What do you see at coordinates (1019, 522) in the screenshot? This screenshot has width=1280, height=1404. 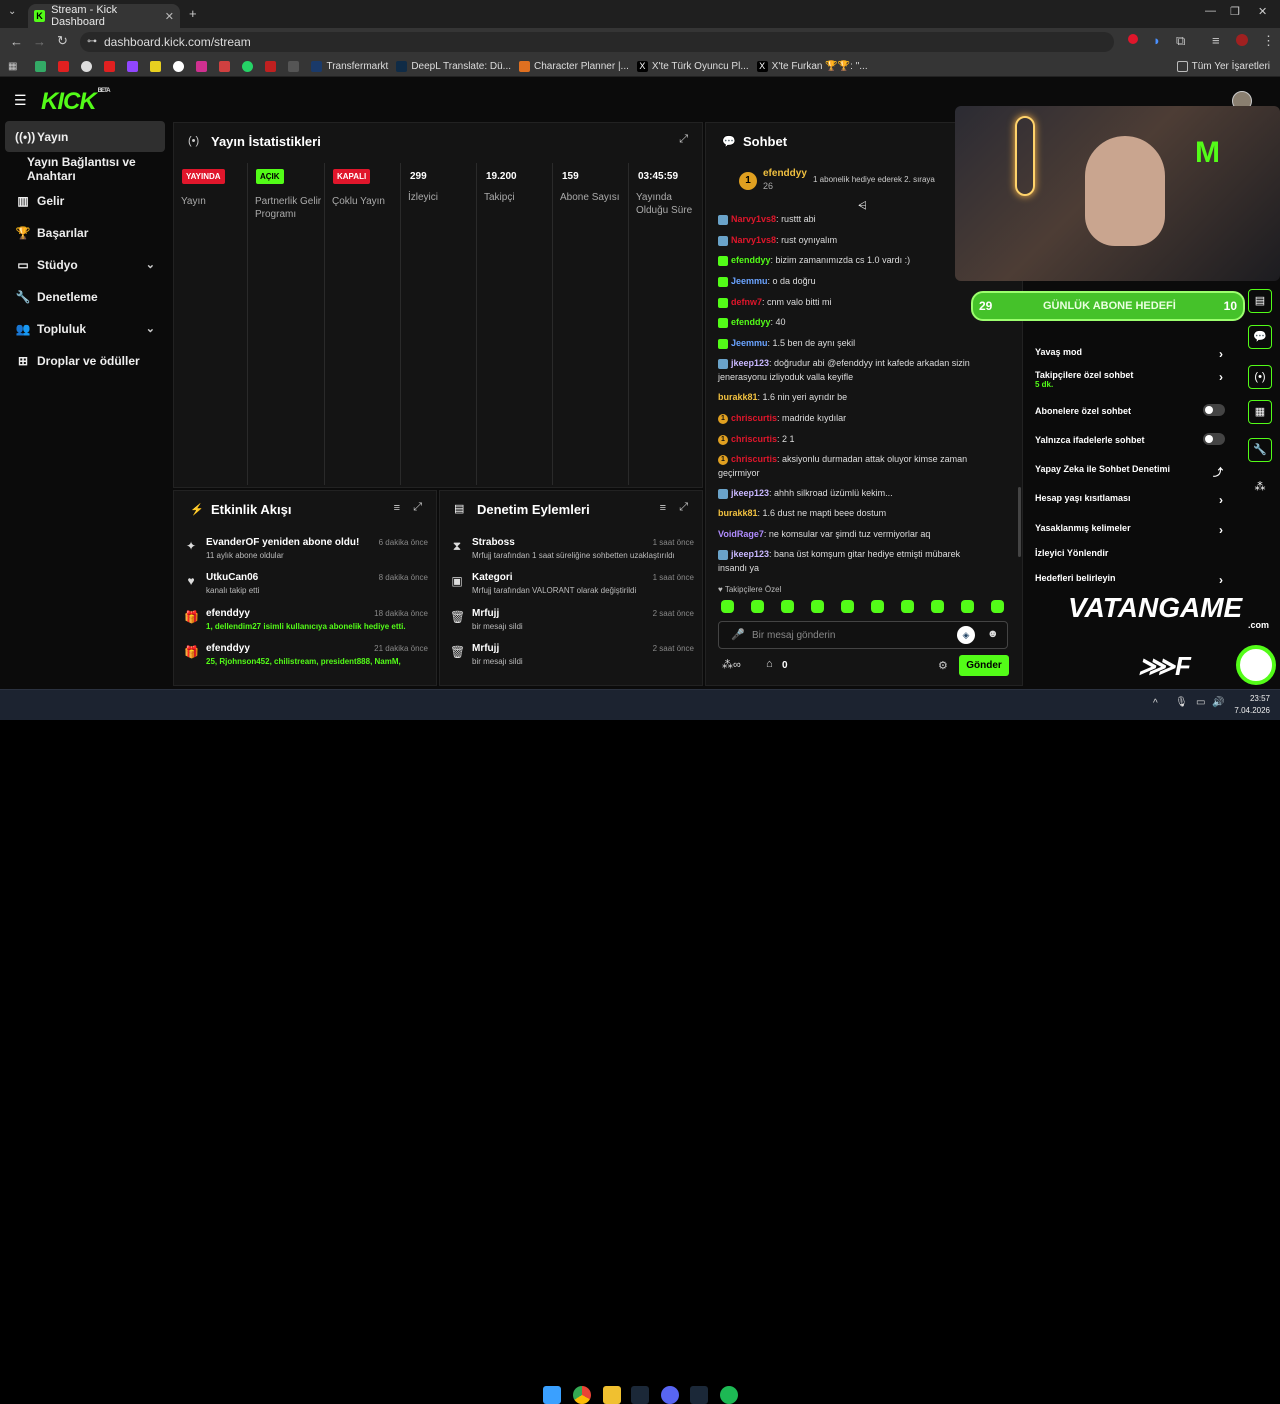 I see `chat-scrollbar` at bounding box center [1019, 522].